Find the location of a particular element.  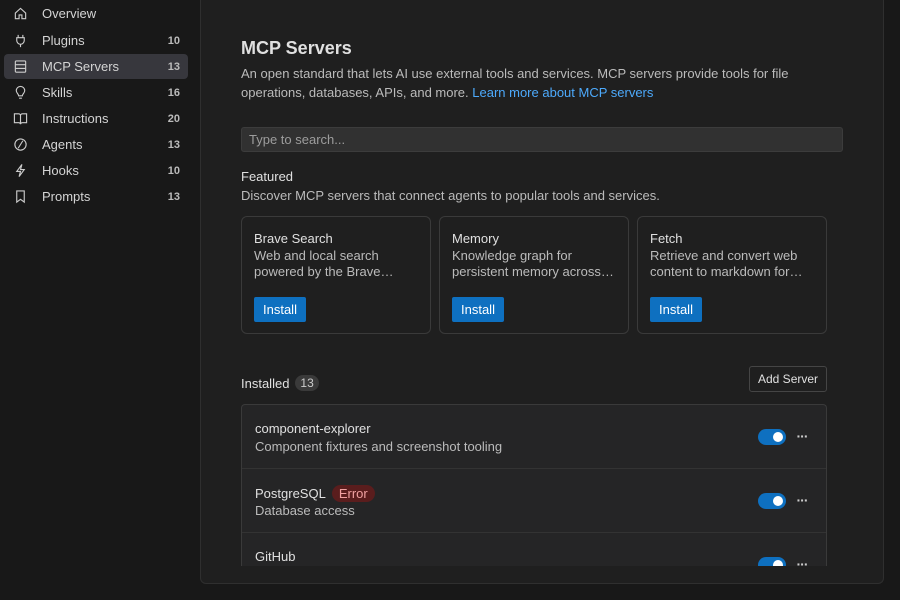

sidebar-item-skills: Skills 16 is located at coordinates (96, 92).